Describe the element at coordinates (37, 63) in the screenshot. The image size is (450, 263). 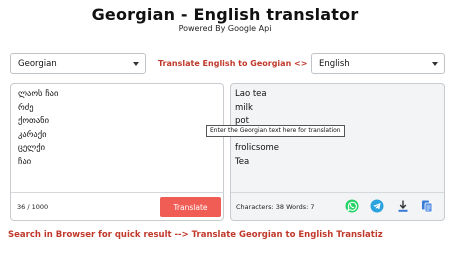
I see `source-language-value: Georgian` at that location.